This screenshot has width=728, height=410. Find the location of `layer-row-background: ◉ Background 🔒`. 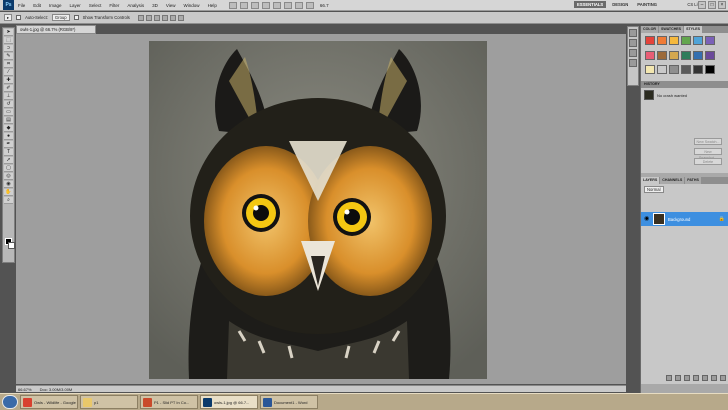

layer-row-background: ◉ Background 🔒 is located at coordinates (684, 219).